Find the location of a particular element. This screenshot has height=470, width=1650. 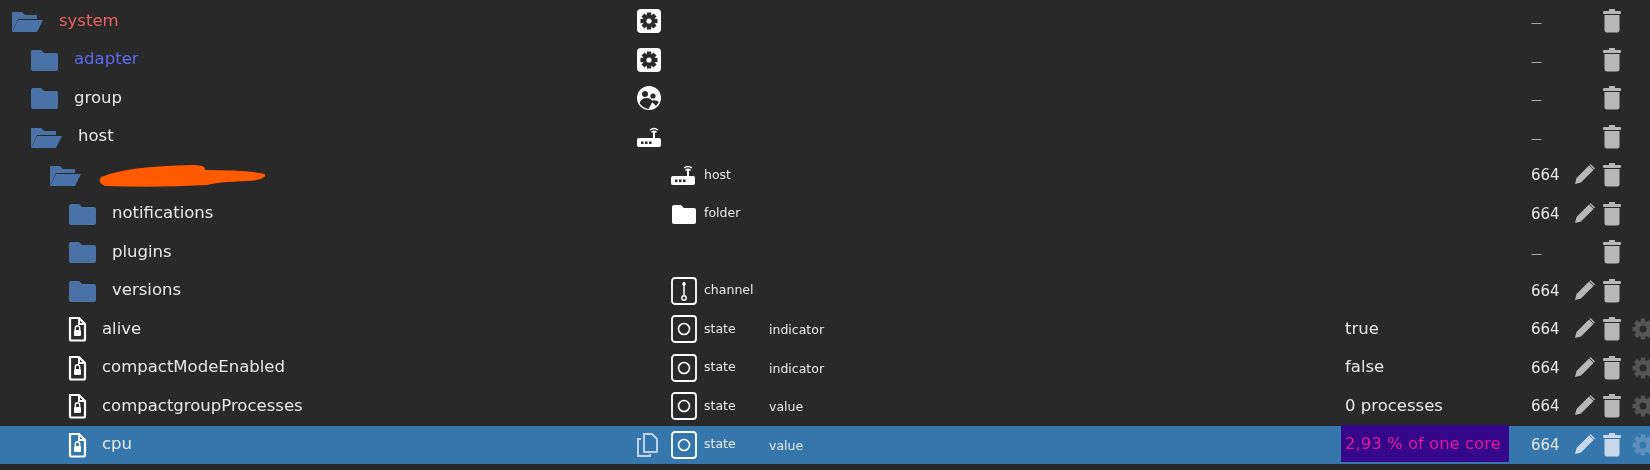

type-label: folder is located at coordinates (722, 213).